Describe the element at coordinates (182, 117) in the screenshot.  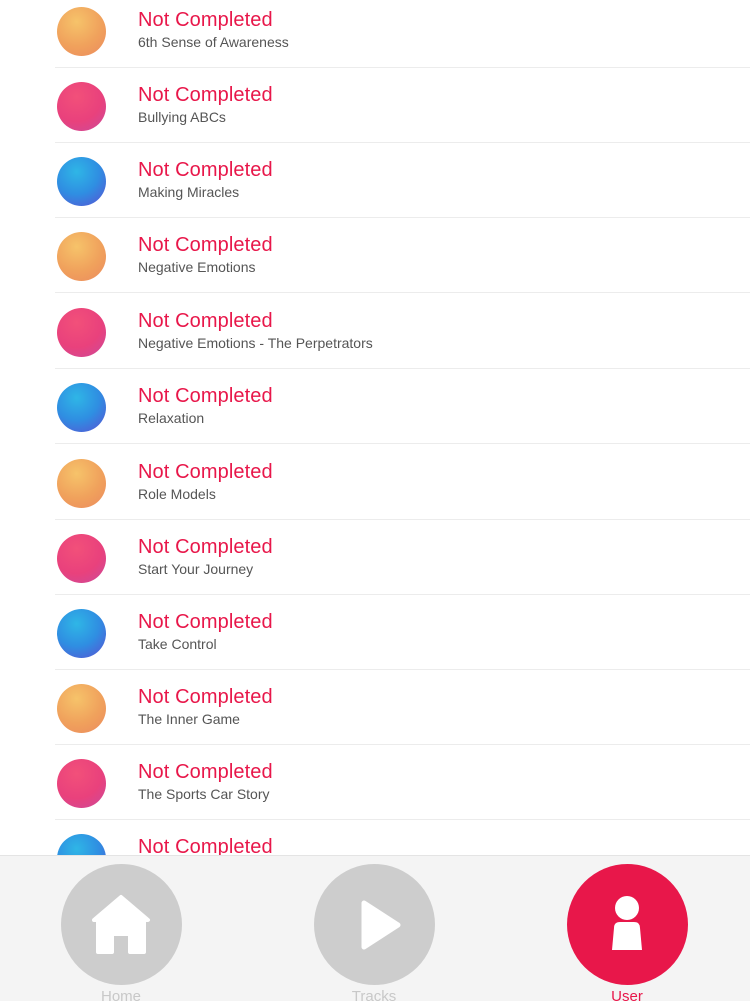
I see `track-title: Bullying ABCs` at that location.